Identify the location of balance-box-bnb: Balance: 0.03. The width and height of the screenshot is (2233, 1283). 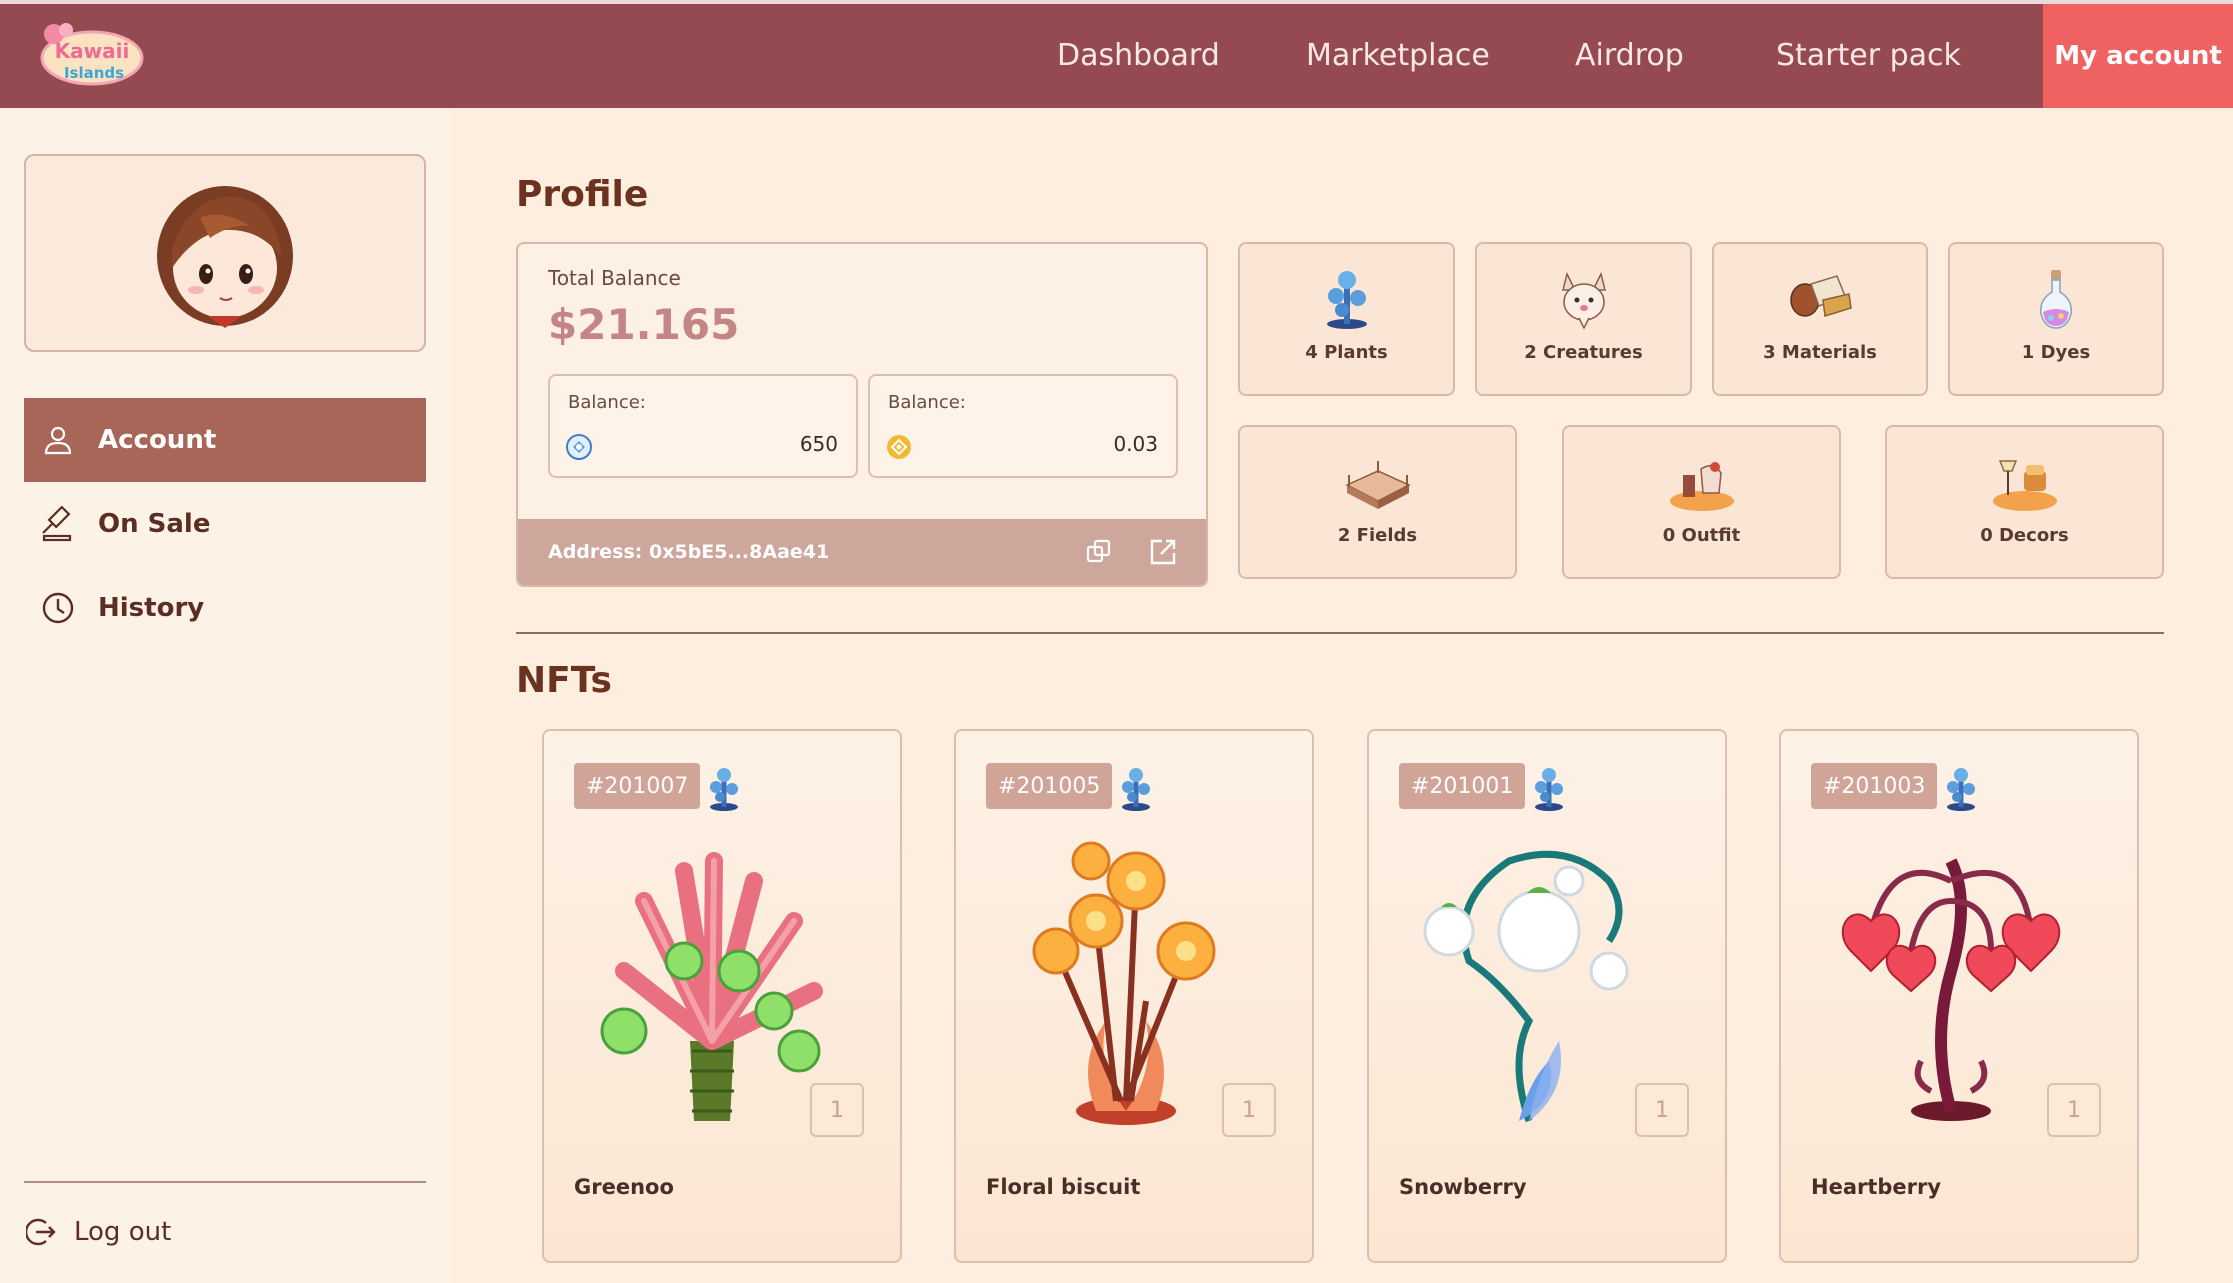
(1023, 426).